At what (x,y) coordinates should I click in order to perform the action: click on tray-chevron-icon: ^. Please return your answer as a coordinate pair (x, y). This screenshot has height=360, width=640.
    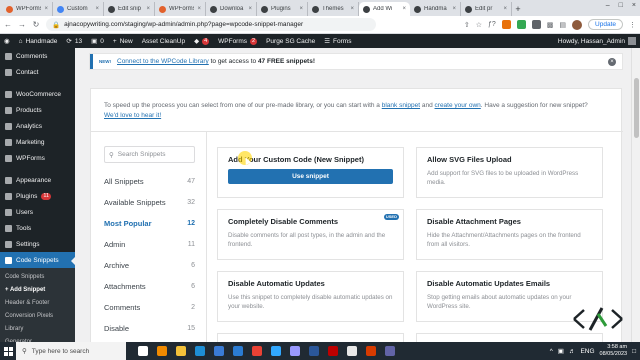
    Looking at the image, I should click on (551, 351).